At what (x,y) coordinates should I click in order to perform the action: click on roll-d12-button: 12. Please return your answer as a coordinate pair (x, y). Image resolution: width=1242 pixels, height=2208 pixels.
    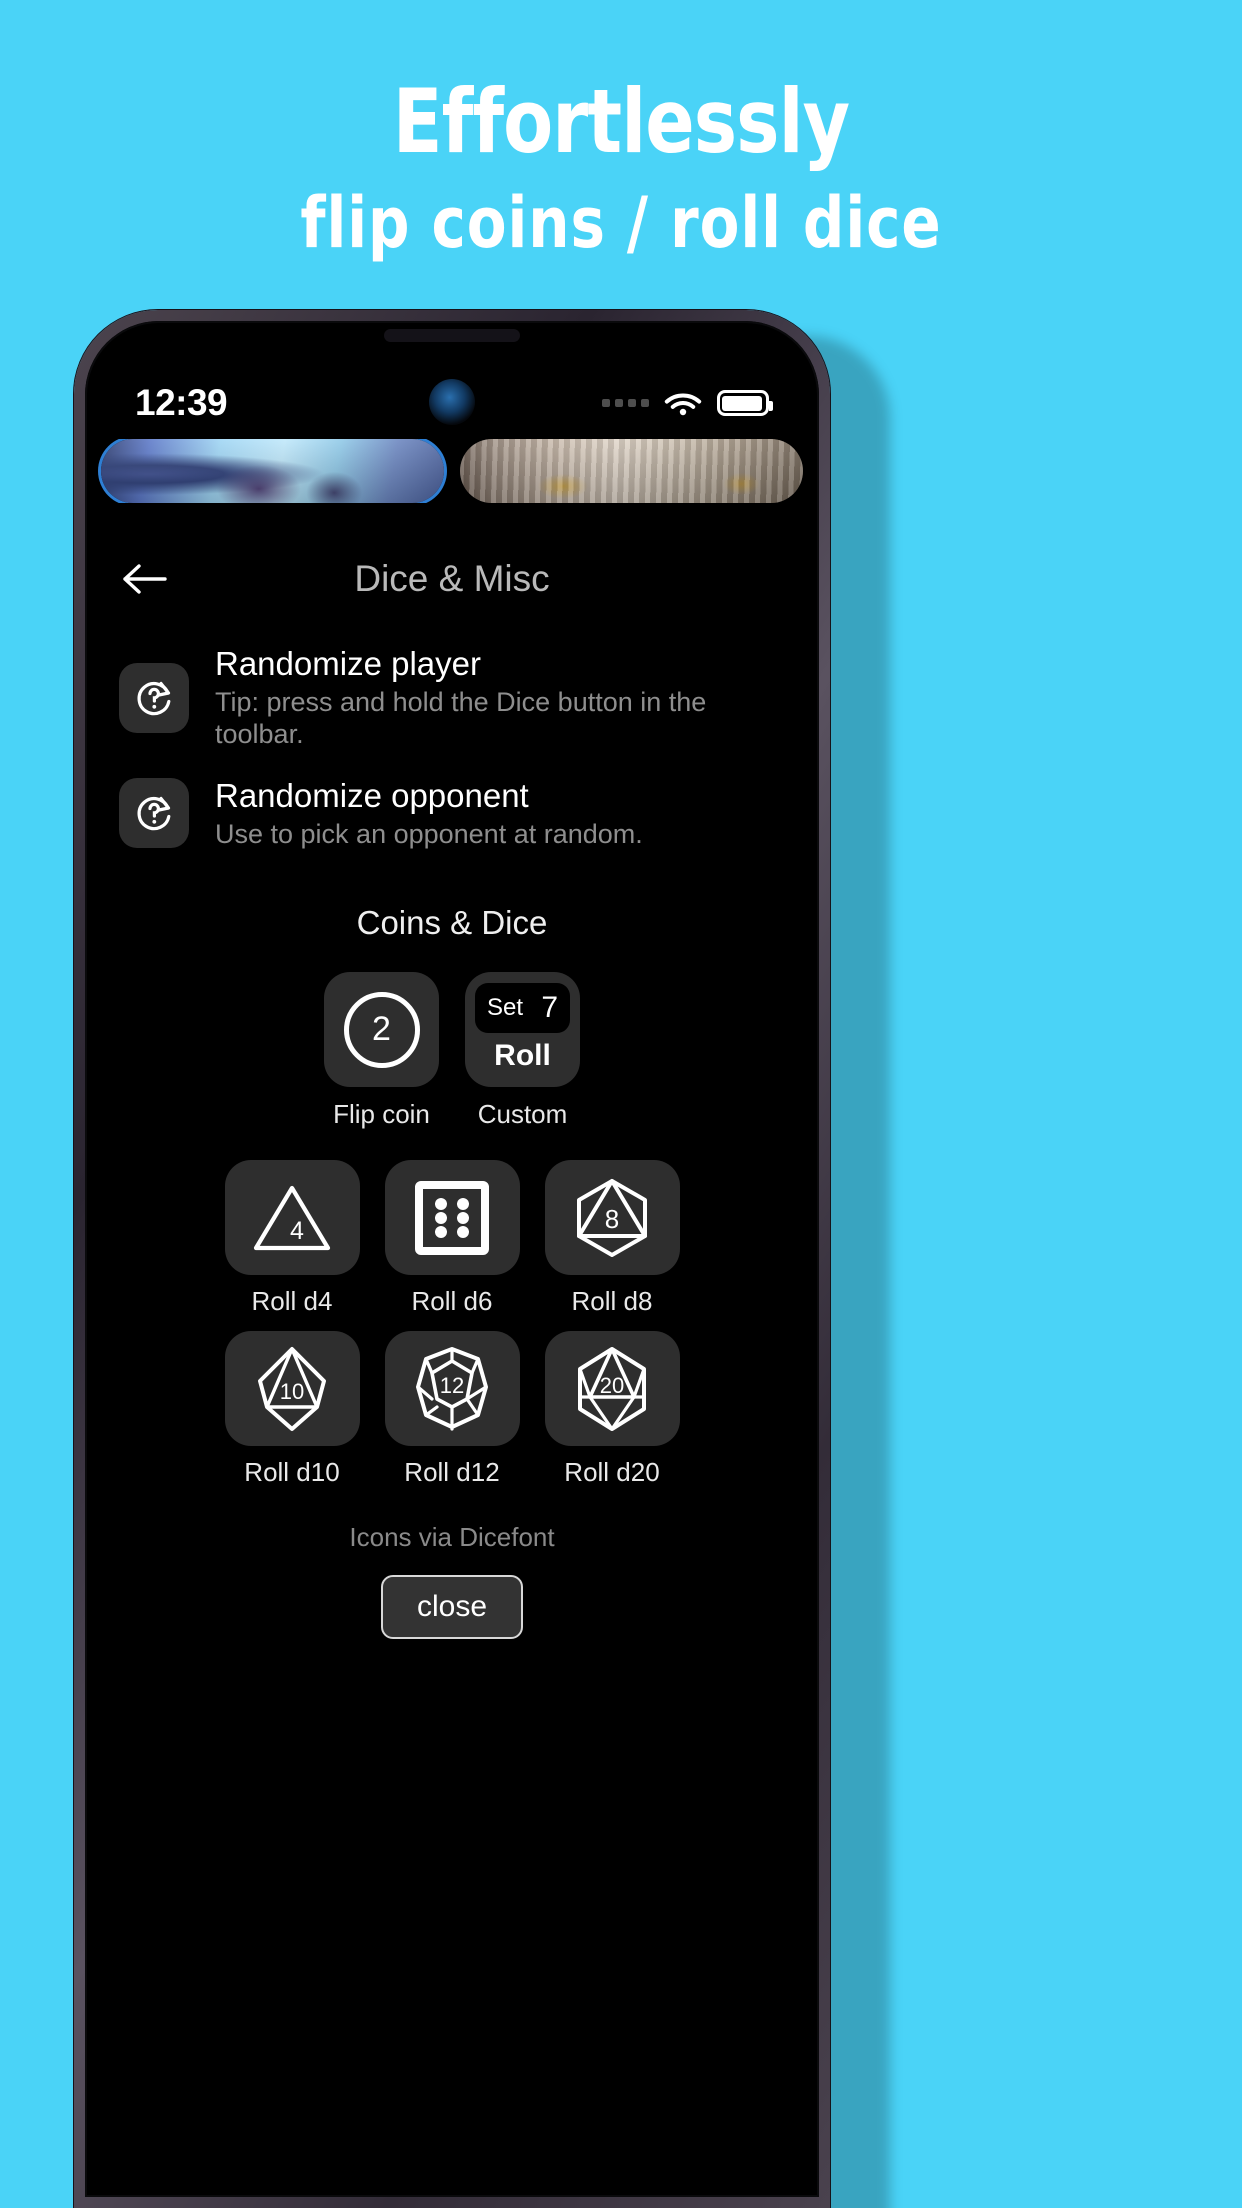
    Looking at the image, I should click on (452, 1389).